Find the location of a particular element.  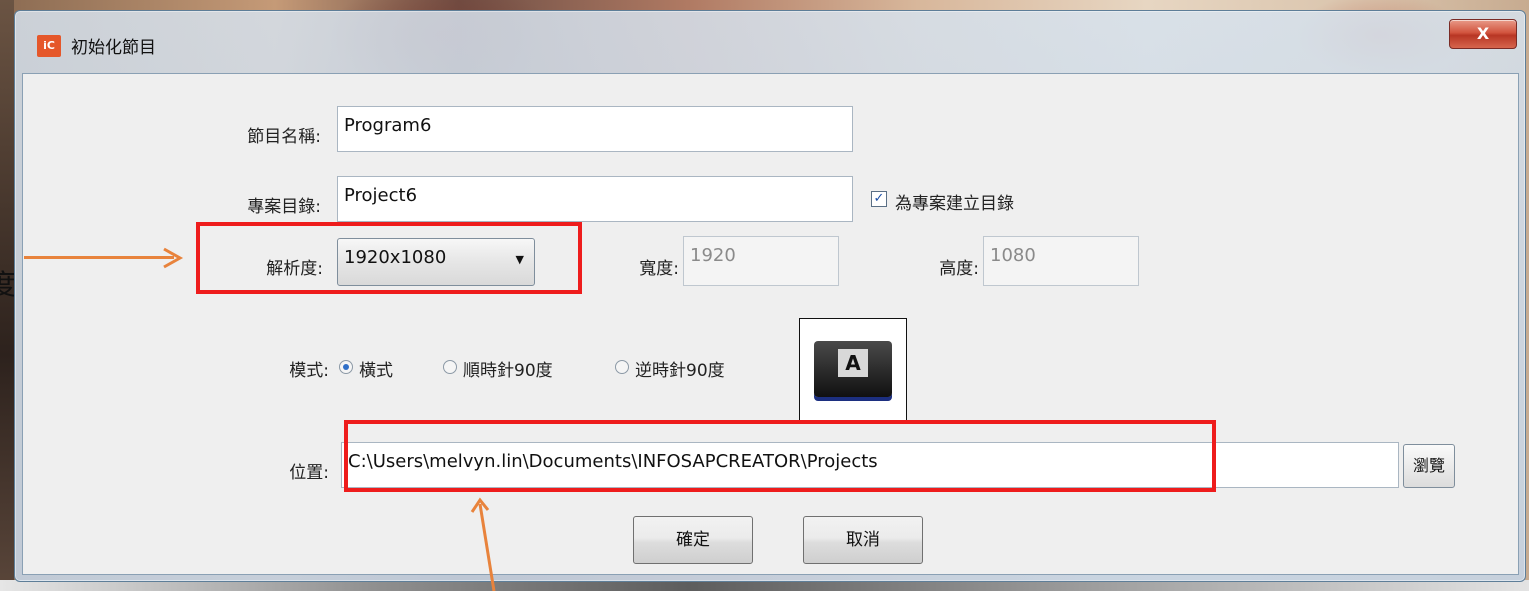

title-bar: iC 初始化節目 X is located at coordinates (770, 42).